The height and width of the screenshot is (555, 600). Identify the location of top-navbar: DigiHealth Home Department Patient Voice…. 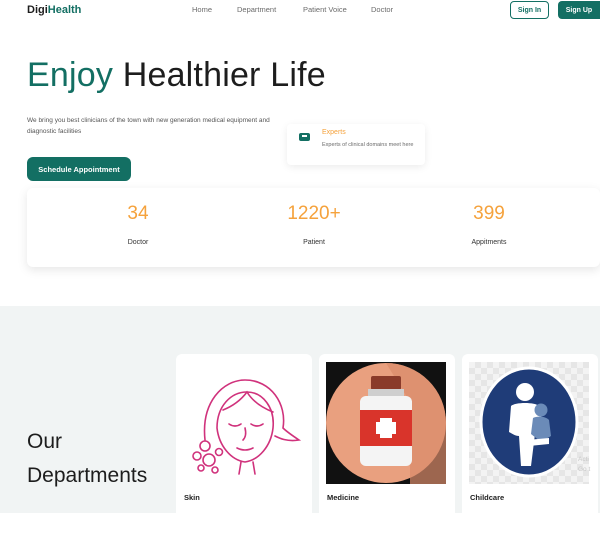
(300, 11).